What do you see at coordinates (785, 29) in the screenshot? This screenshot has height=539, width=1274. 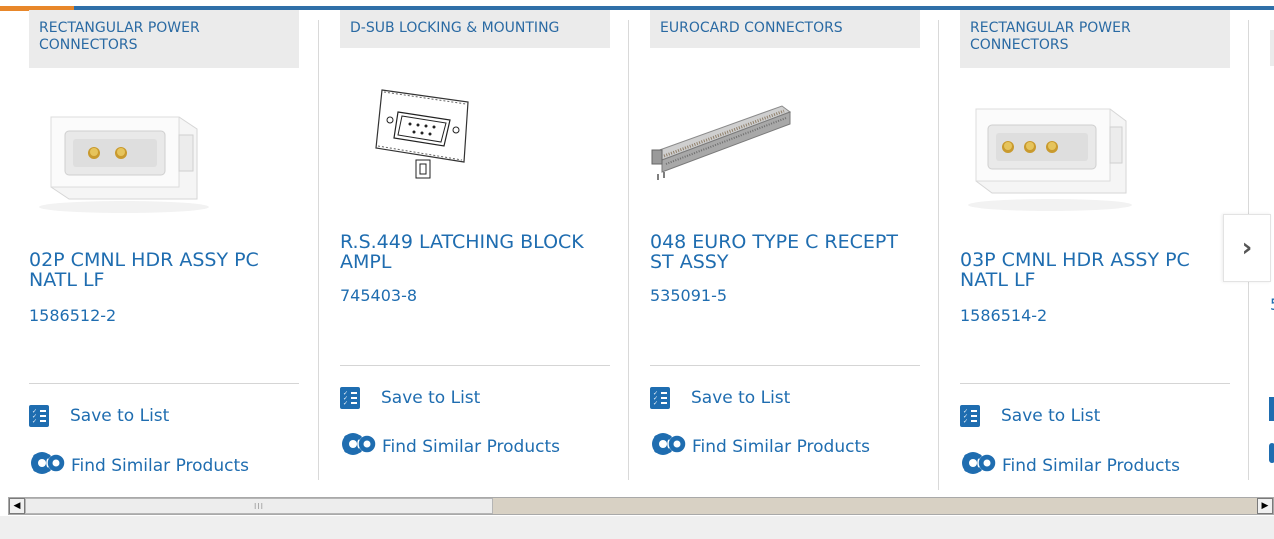 I see `product-category: EUROCARD CONNECTORS` at bounding box center [785, 29].